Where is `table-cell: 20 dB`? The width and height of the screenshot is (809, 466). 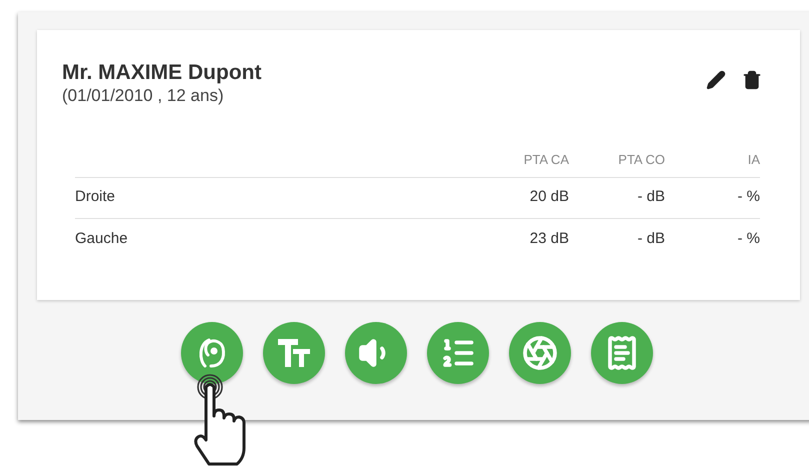 table-cell: 20 dB is located at coordinates (549, 197).